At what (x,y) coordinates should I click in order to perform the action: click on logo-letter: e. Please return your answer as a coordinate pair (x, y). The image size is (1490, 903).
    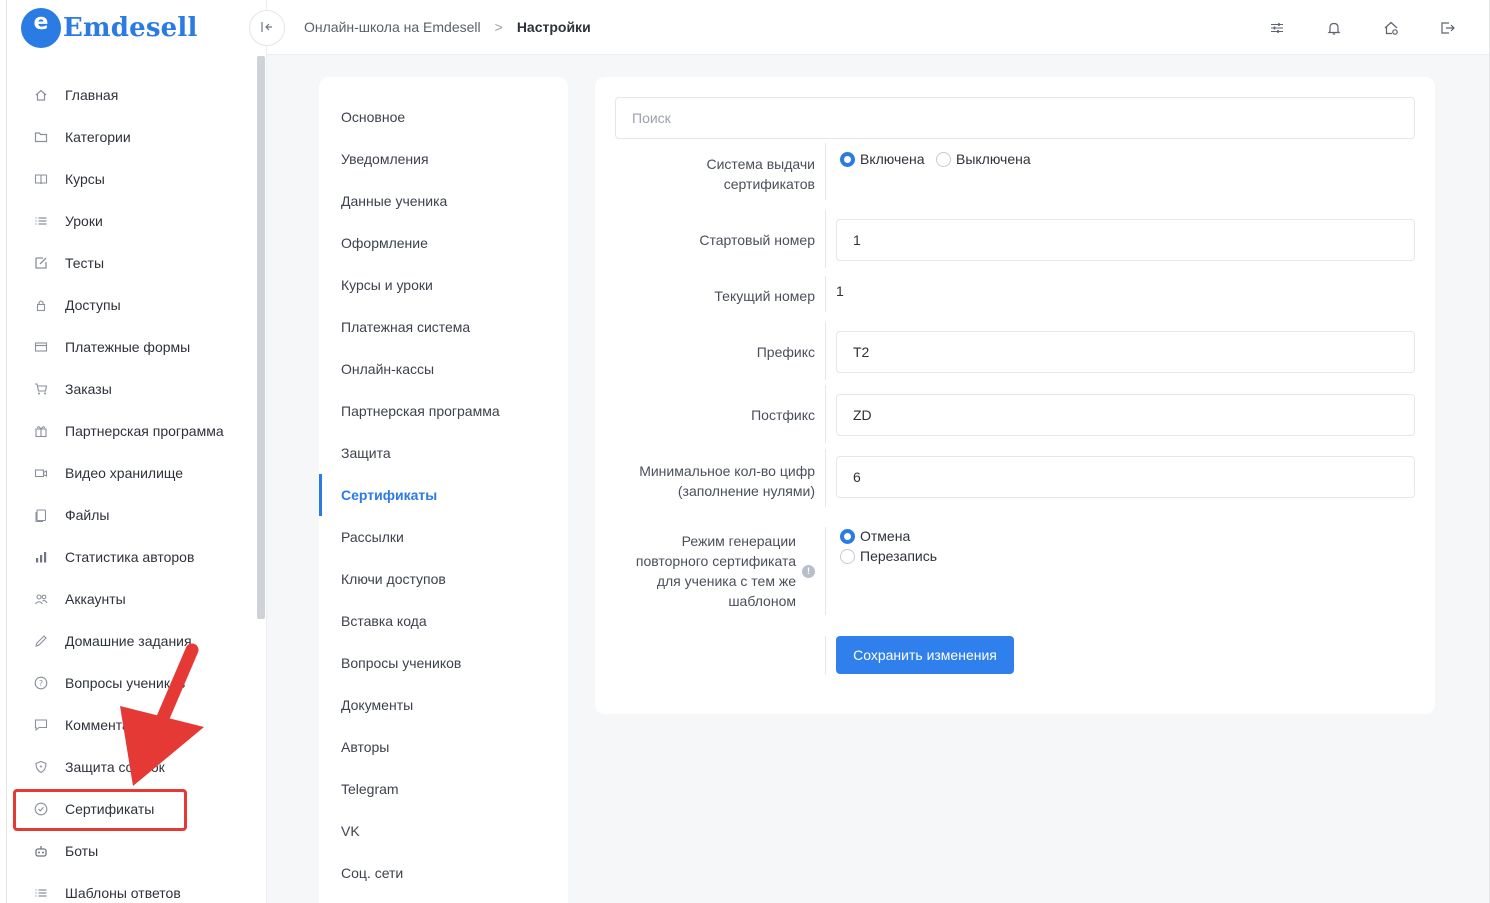
    Looking at the image, I should click on (41, 22).